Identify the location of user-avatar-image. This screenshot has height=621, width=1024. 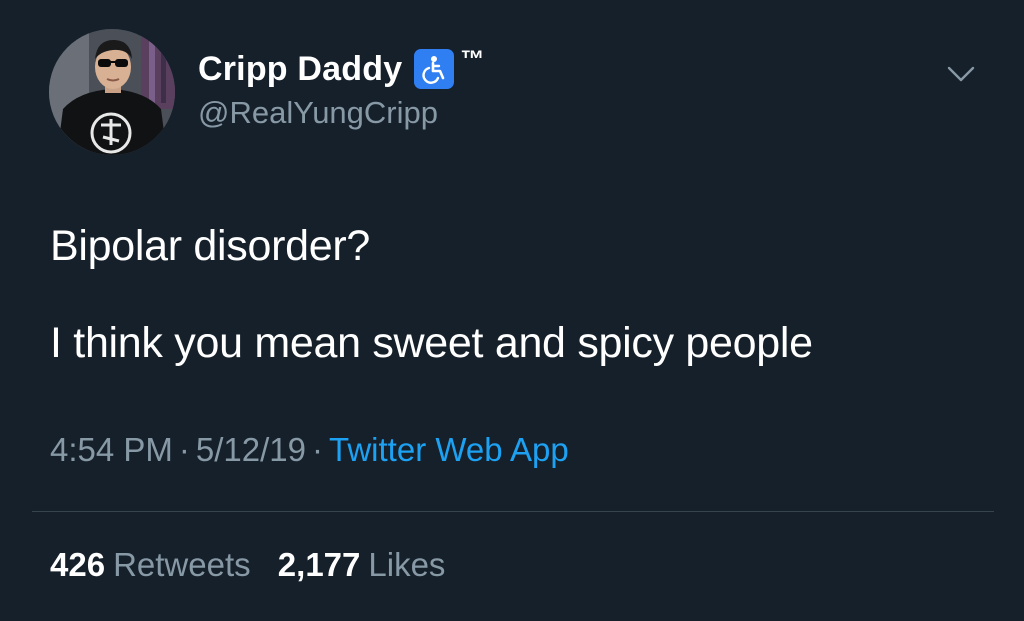
(112, 92).